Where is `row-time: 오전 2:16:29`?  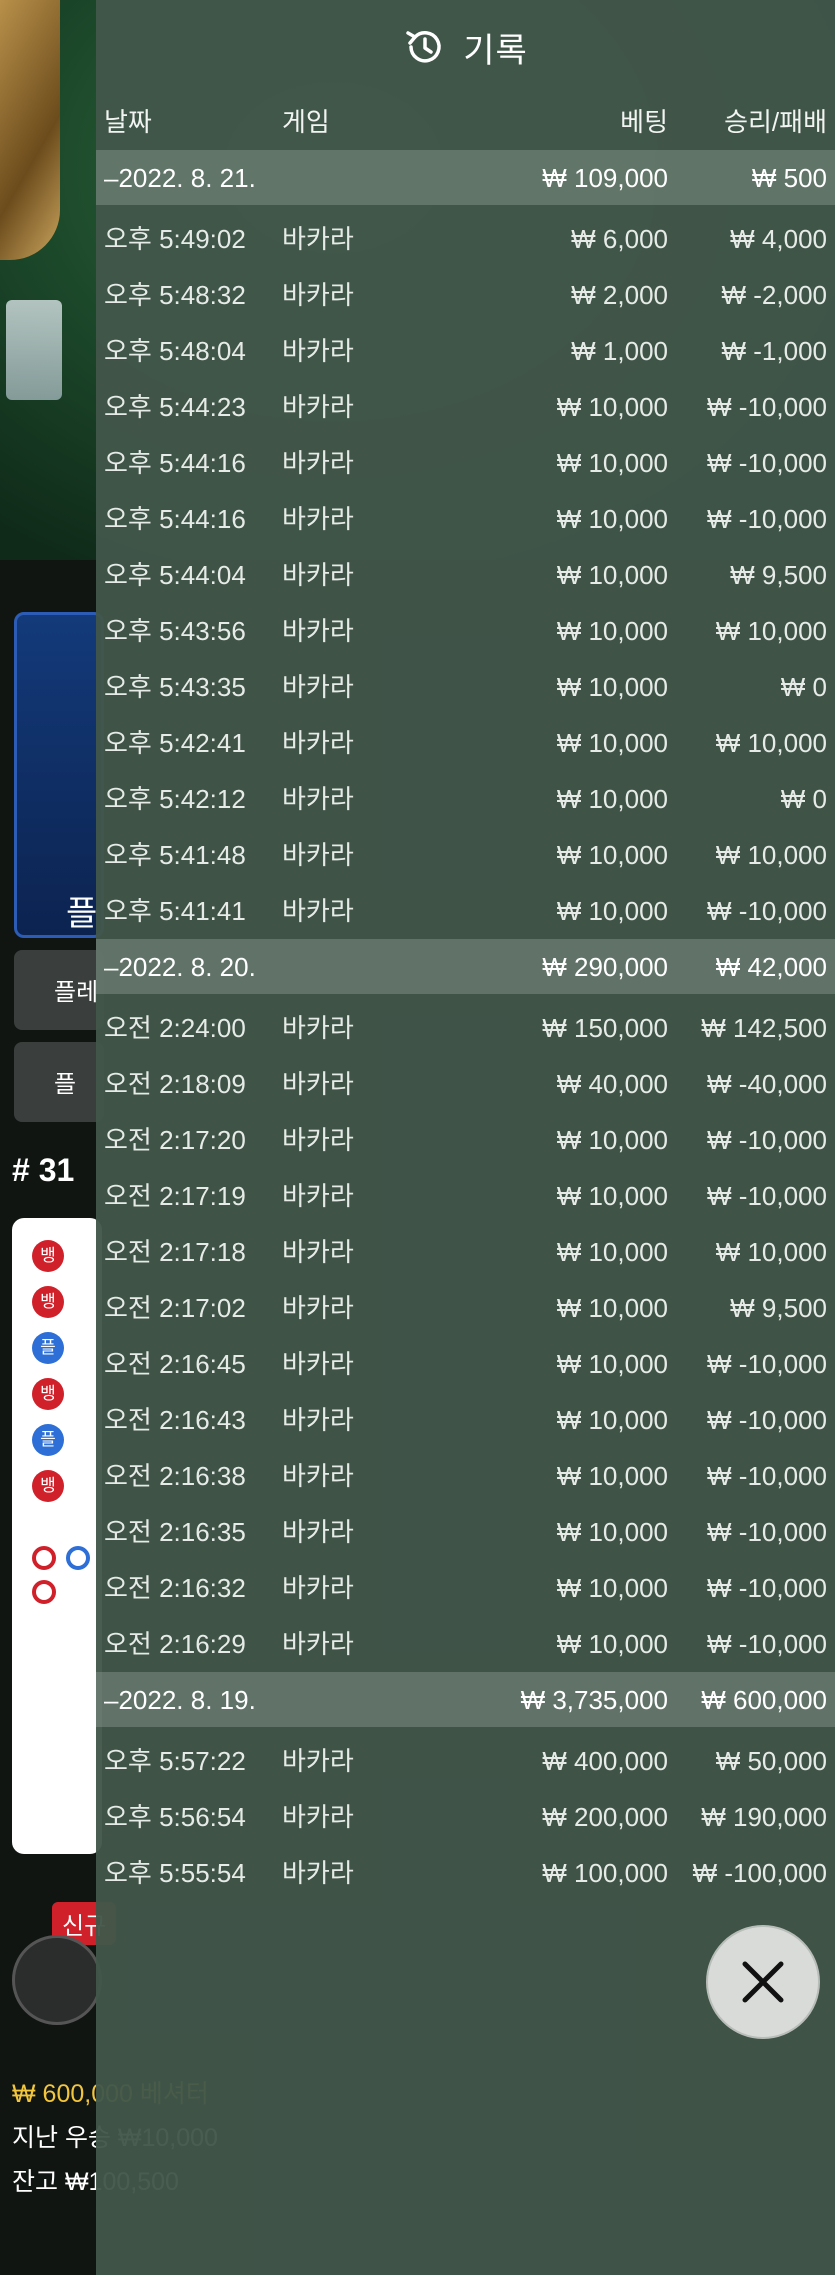
row-time: 오전 2:16:29 is located at coordinates (175, 1644).